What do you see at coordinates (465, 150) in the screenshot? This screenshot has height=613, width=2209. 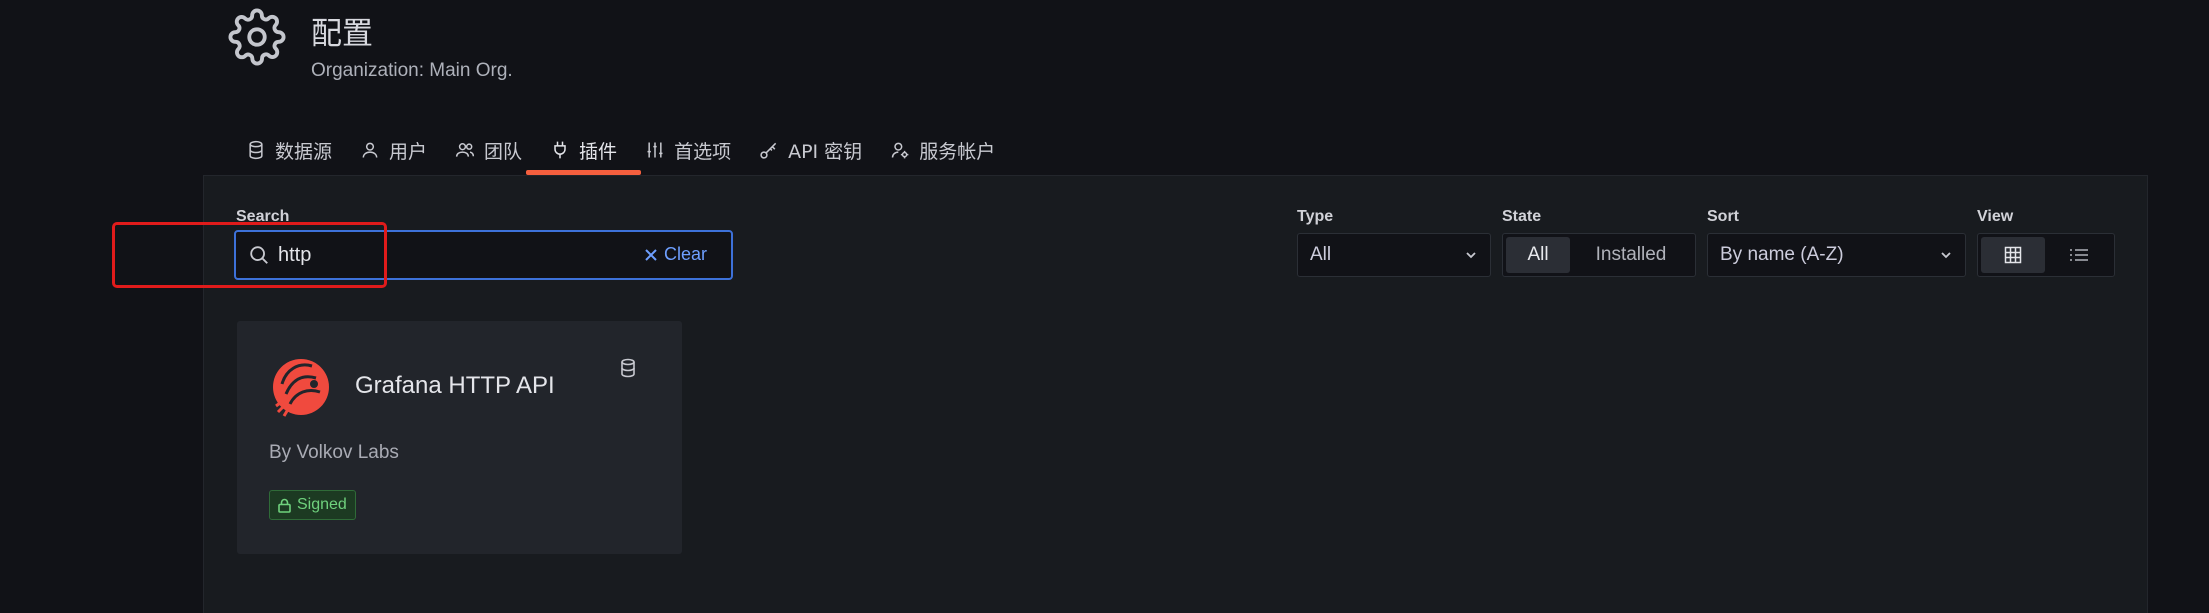 I see `users-icon` at bounding box center [465, 150].